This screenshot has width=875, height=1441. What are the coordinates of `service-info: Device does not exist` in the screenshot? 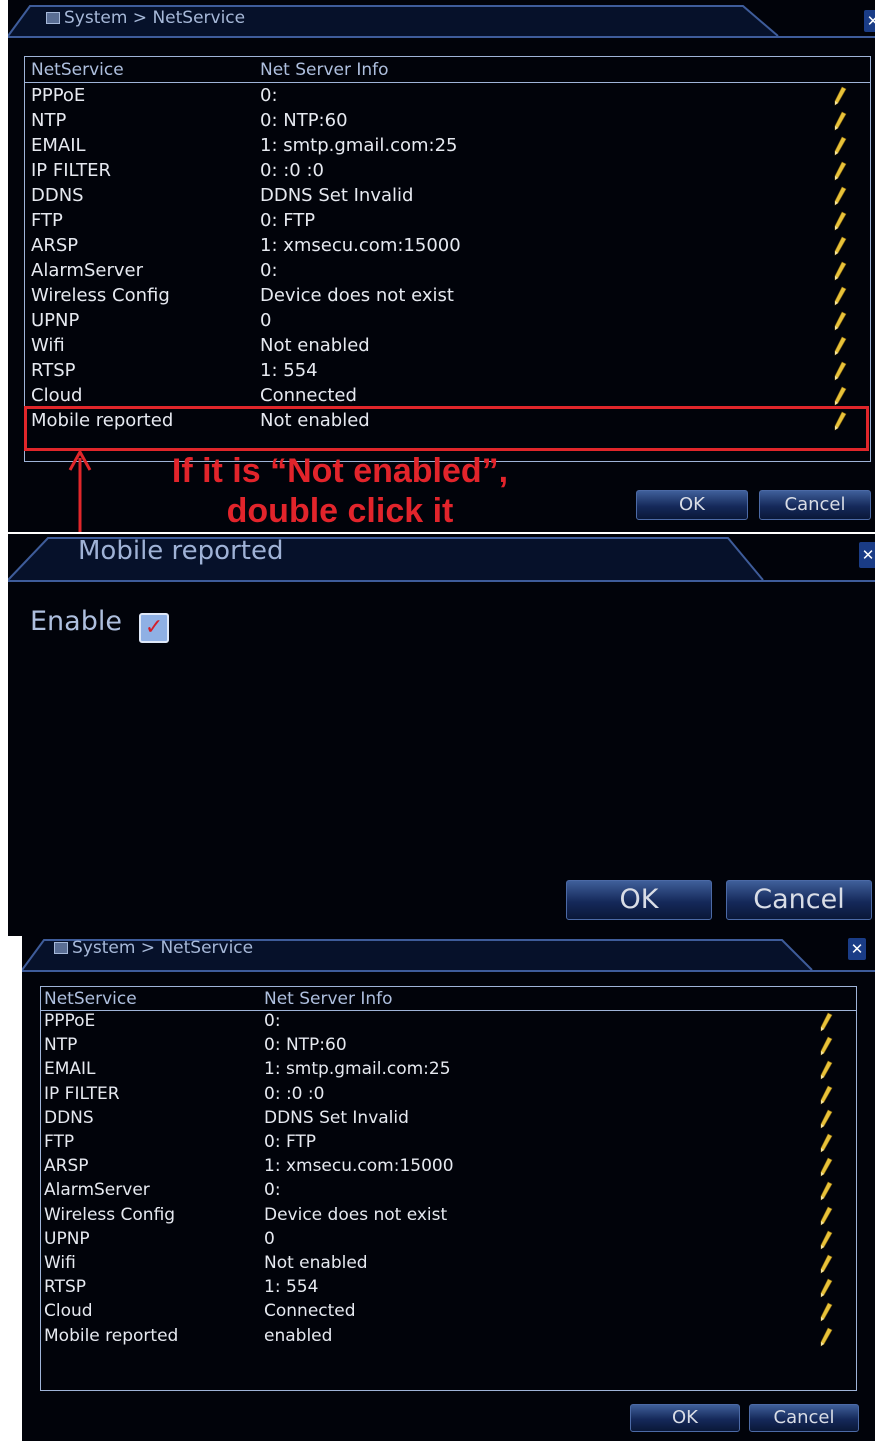 It's located at (357, 295).